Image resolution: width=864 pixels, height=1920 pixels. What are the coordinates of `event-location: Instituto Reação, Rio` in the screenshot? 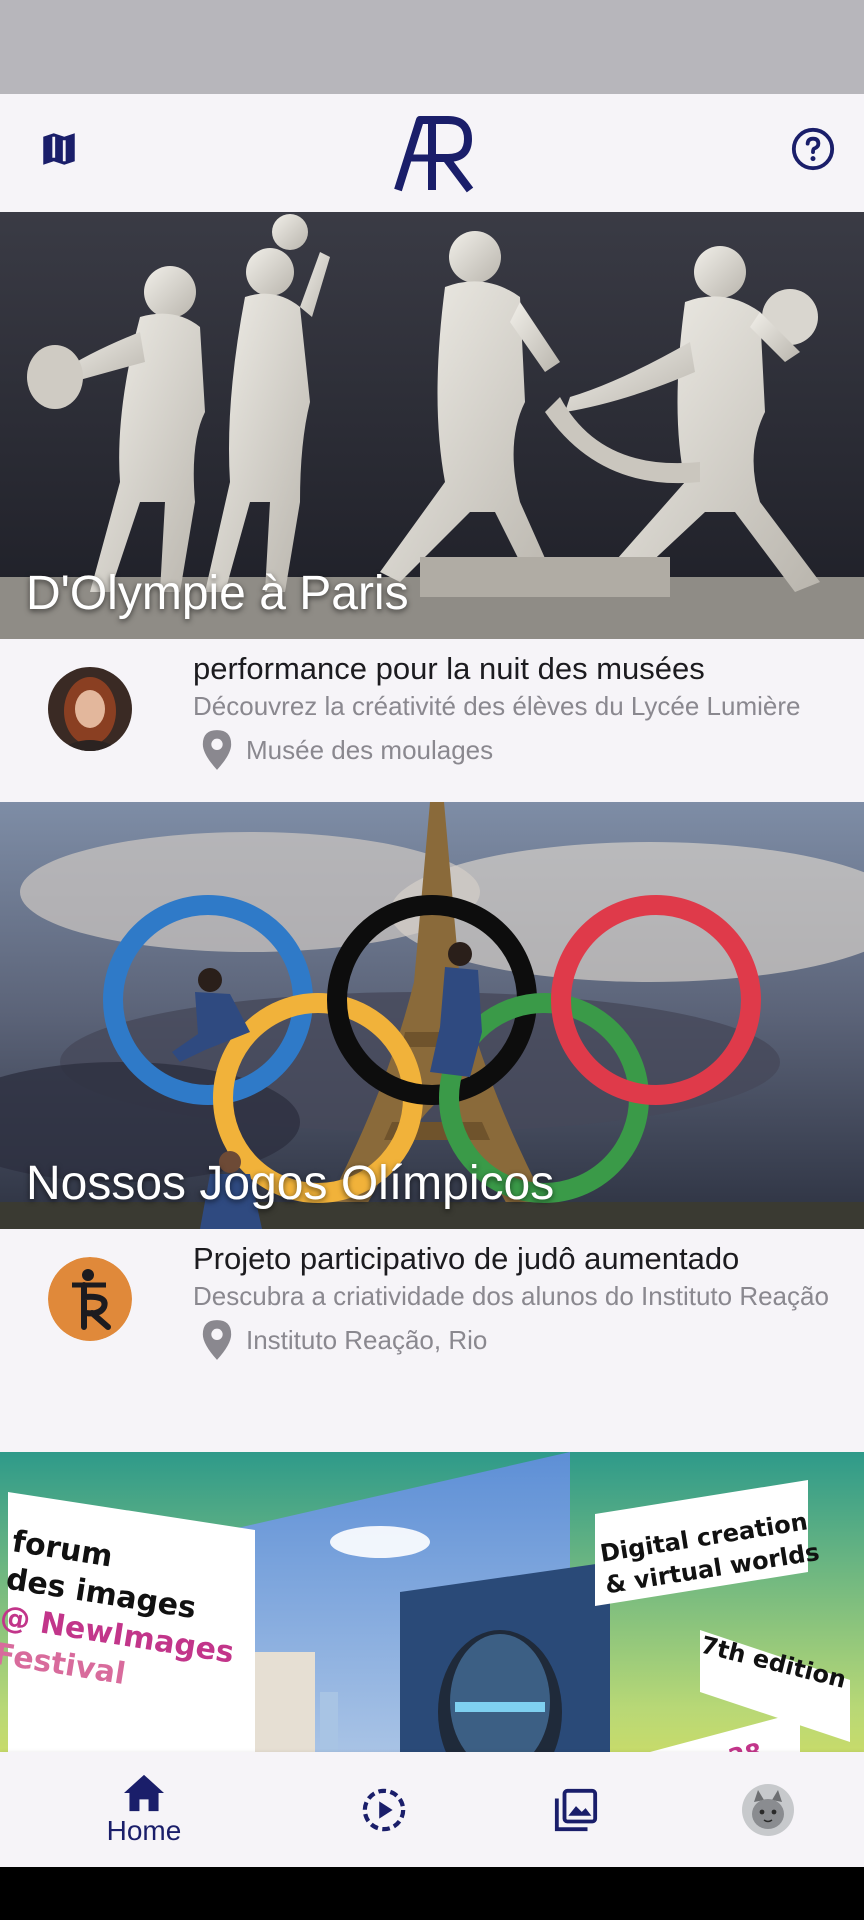 It's located at (343, 1340).